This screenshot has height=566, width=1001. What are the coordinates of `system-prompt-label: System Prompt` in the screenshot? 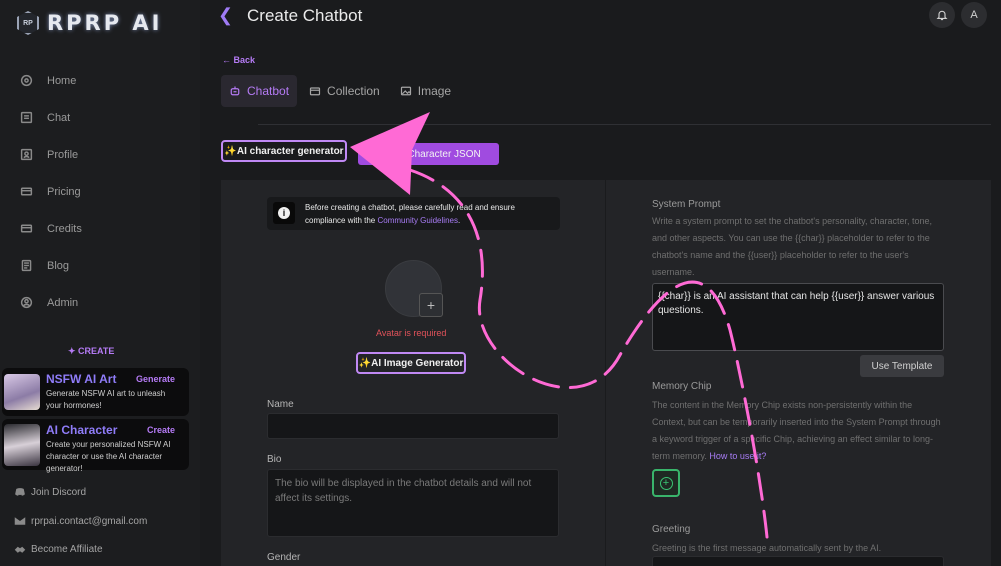 It's located at (686, 204).